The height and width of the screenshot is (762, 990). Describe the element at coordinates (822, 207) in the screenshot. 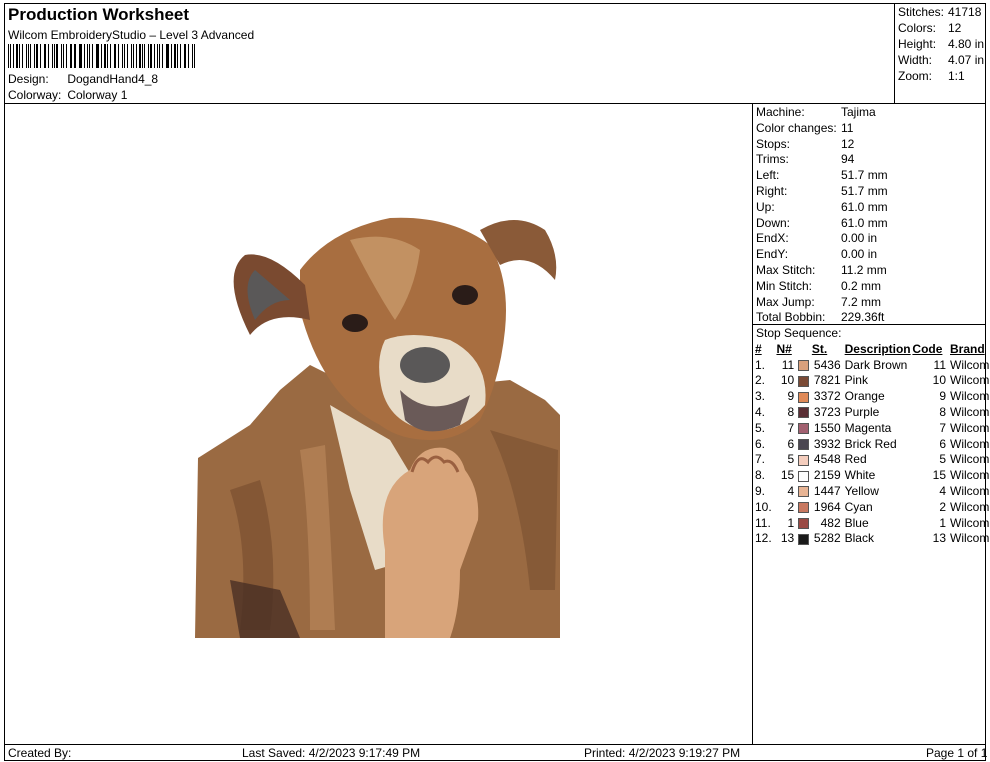

I see `machine-info-row: Up: 61.0 mm` at that location.